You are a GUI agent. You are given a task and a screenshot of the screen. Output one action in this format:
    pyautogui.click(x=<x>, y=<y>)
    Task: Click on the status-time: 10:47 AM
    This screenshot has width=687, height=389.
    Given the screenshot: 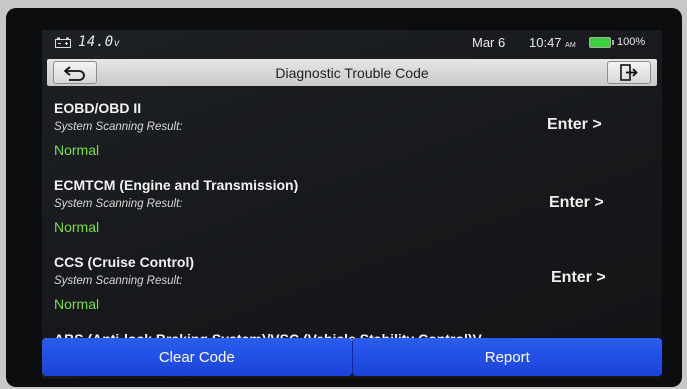 What is the action you would take?
    pyautogui.click(x=552, y=42)
    